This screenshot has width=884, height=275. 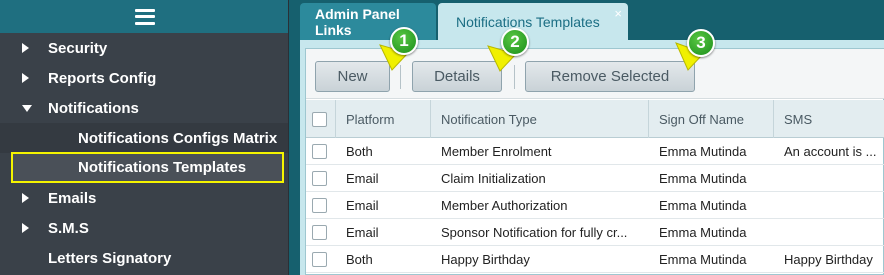 What do you see at coordinates (457, 76) in the screenshot?
I see `details-button: Details` at bounding box center [457, 76].